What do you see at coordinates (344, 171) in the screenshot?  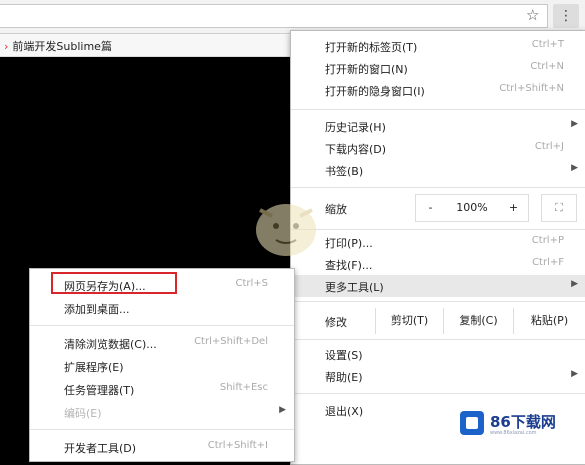 I see `menu-label: 书签(B)` at bounding box center [344, 171].